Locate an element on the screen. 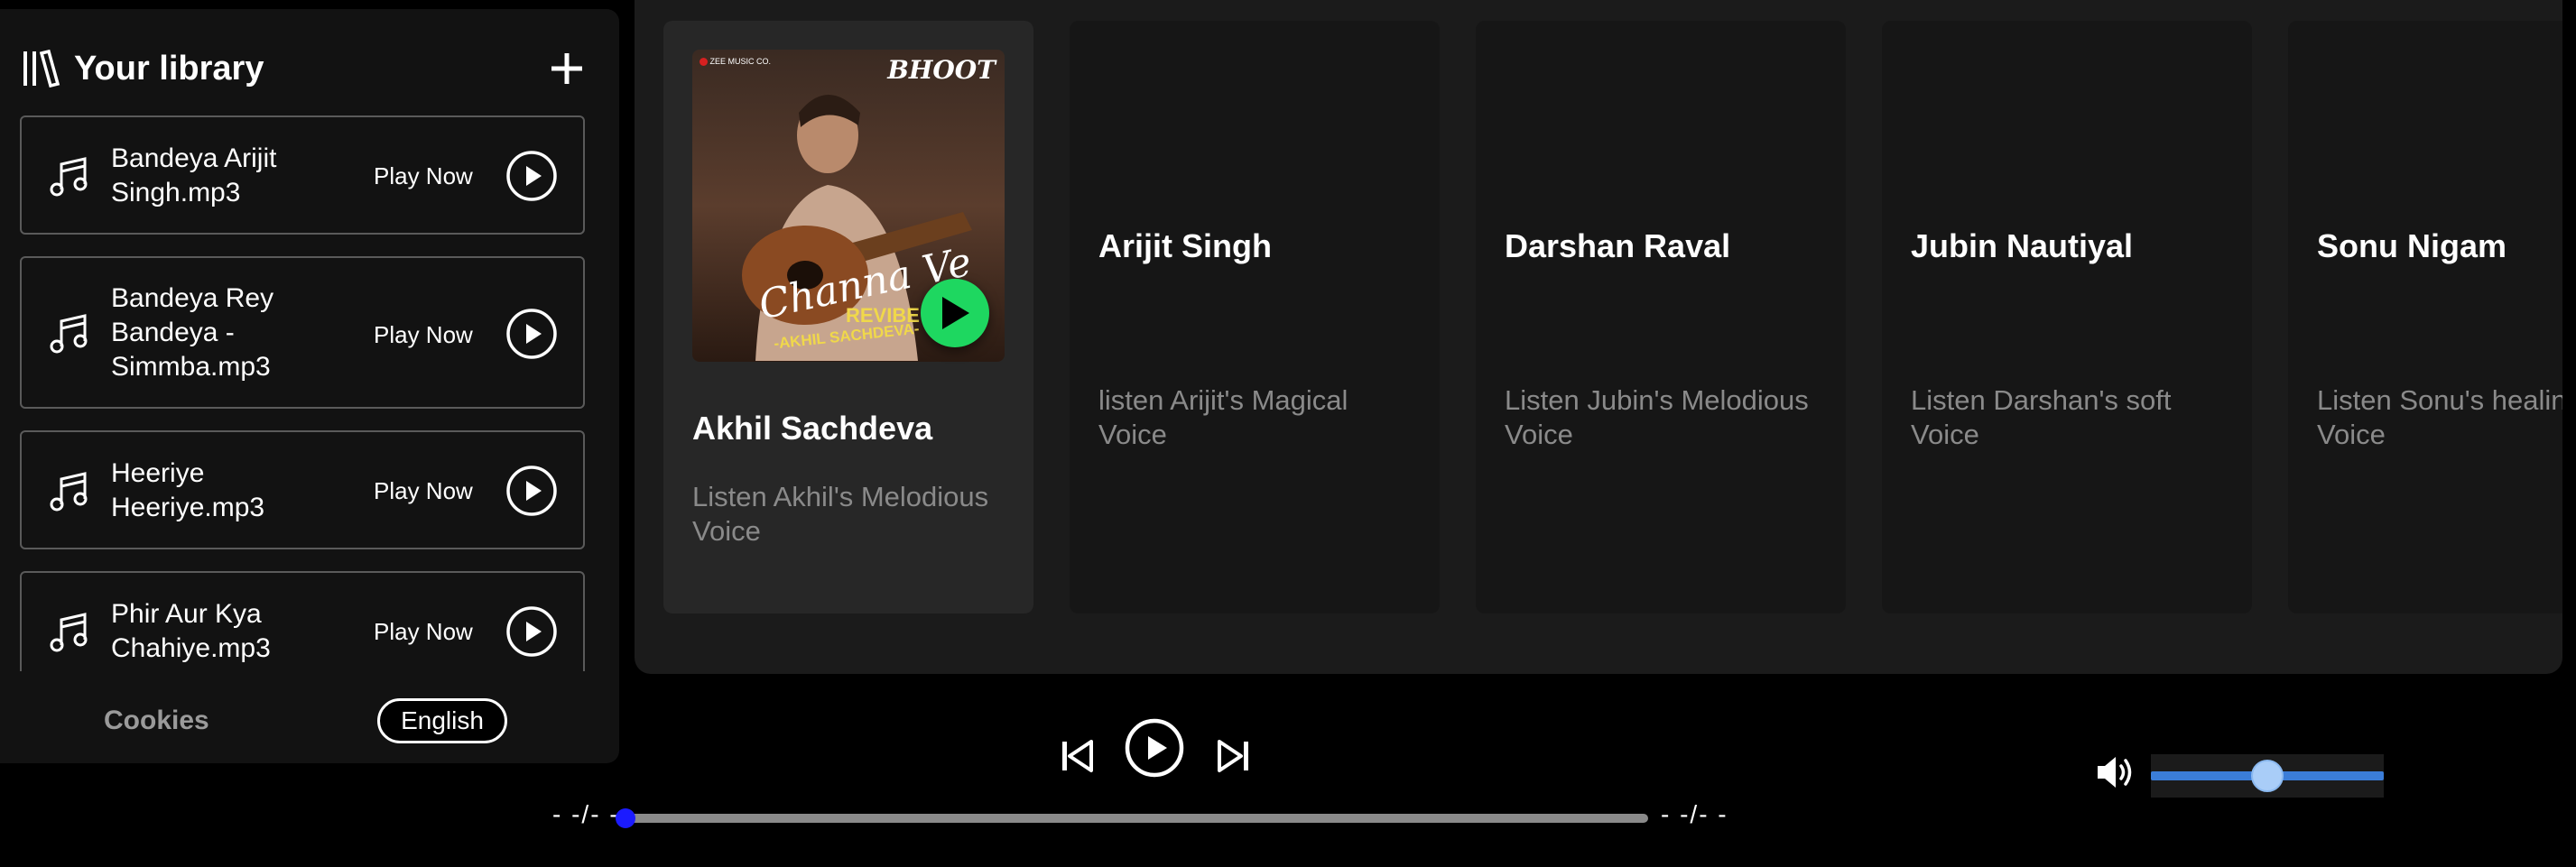 The image size is (2576, 867). artist-description: Listen Jubin's Melodious Voice is located at coordinates (1657, 417).